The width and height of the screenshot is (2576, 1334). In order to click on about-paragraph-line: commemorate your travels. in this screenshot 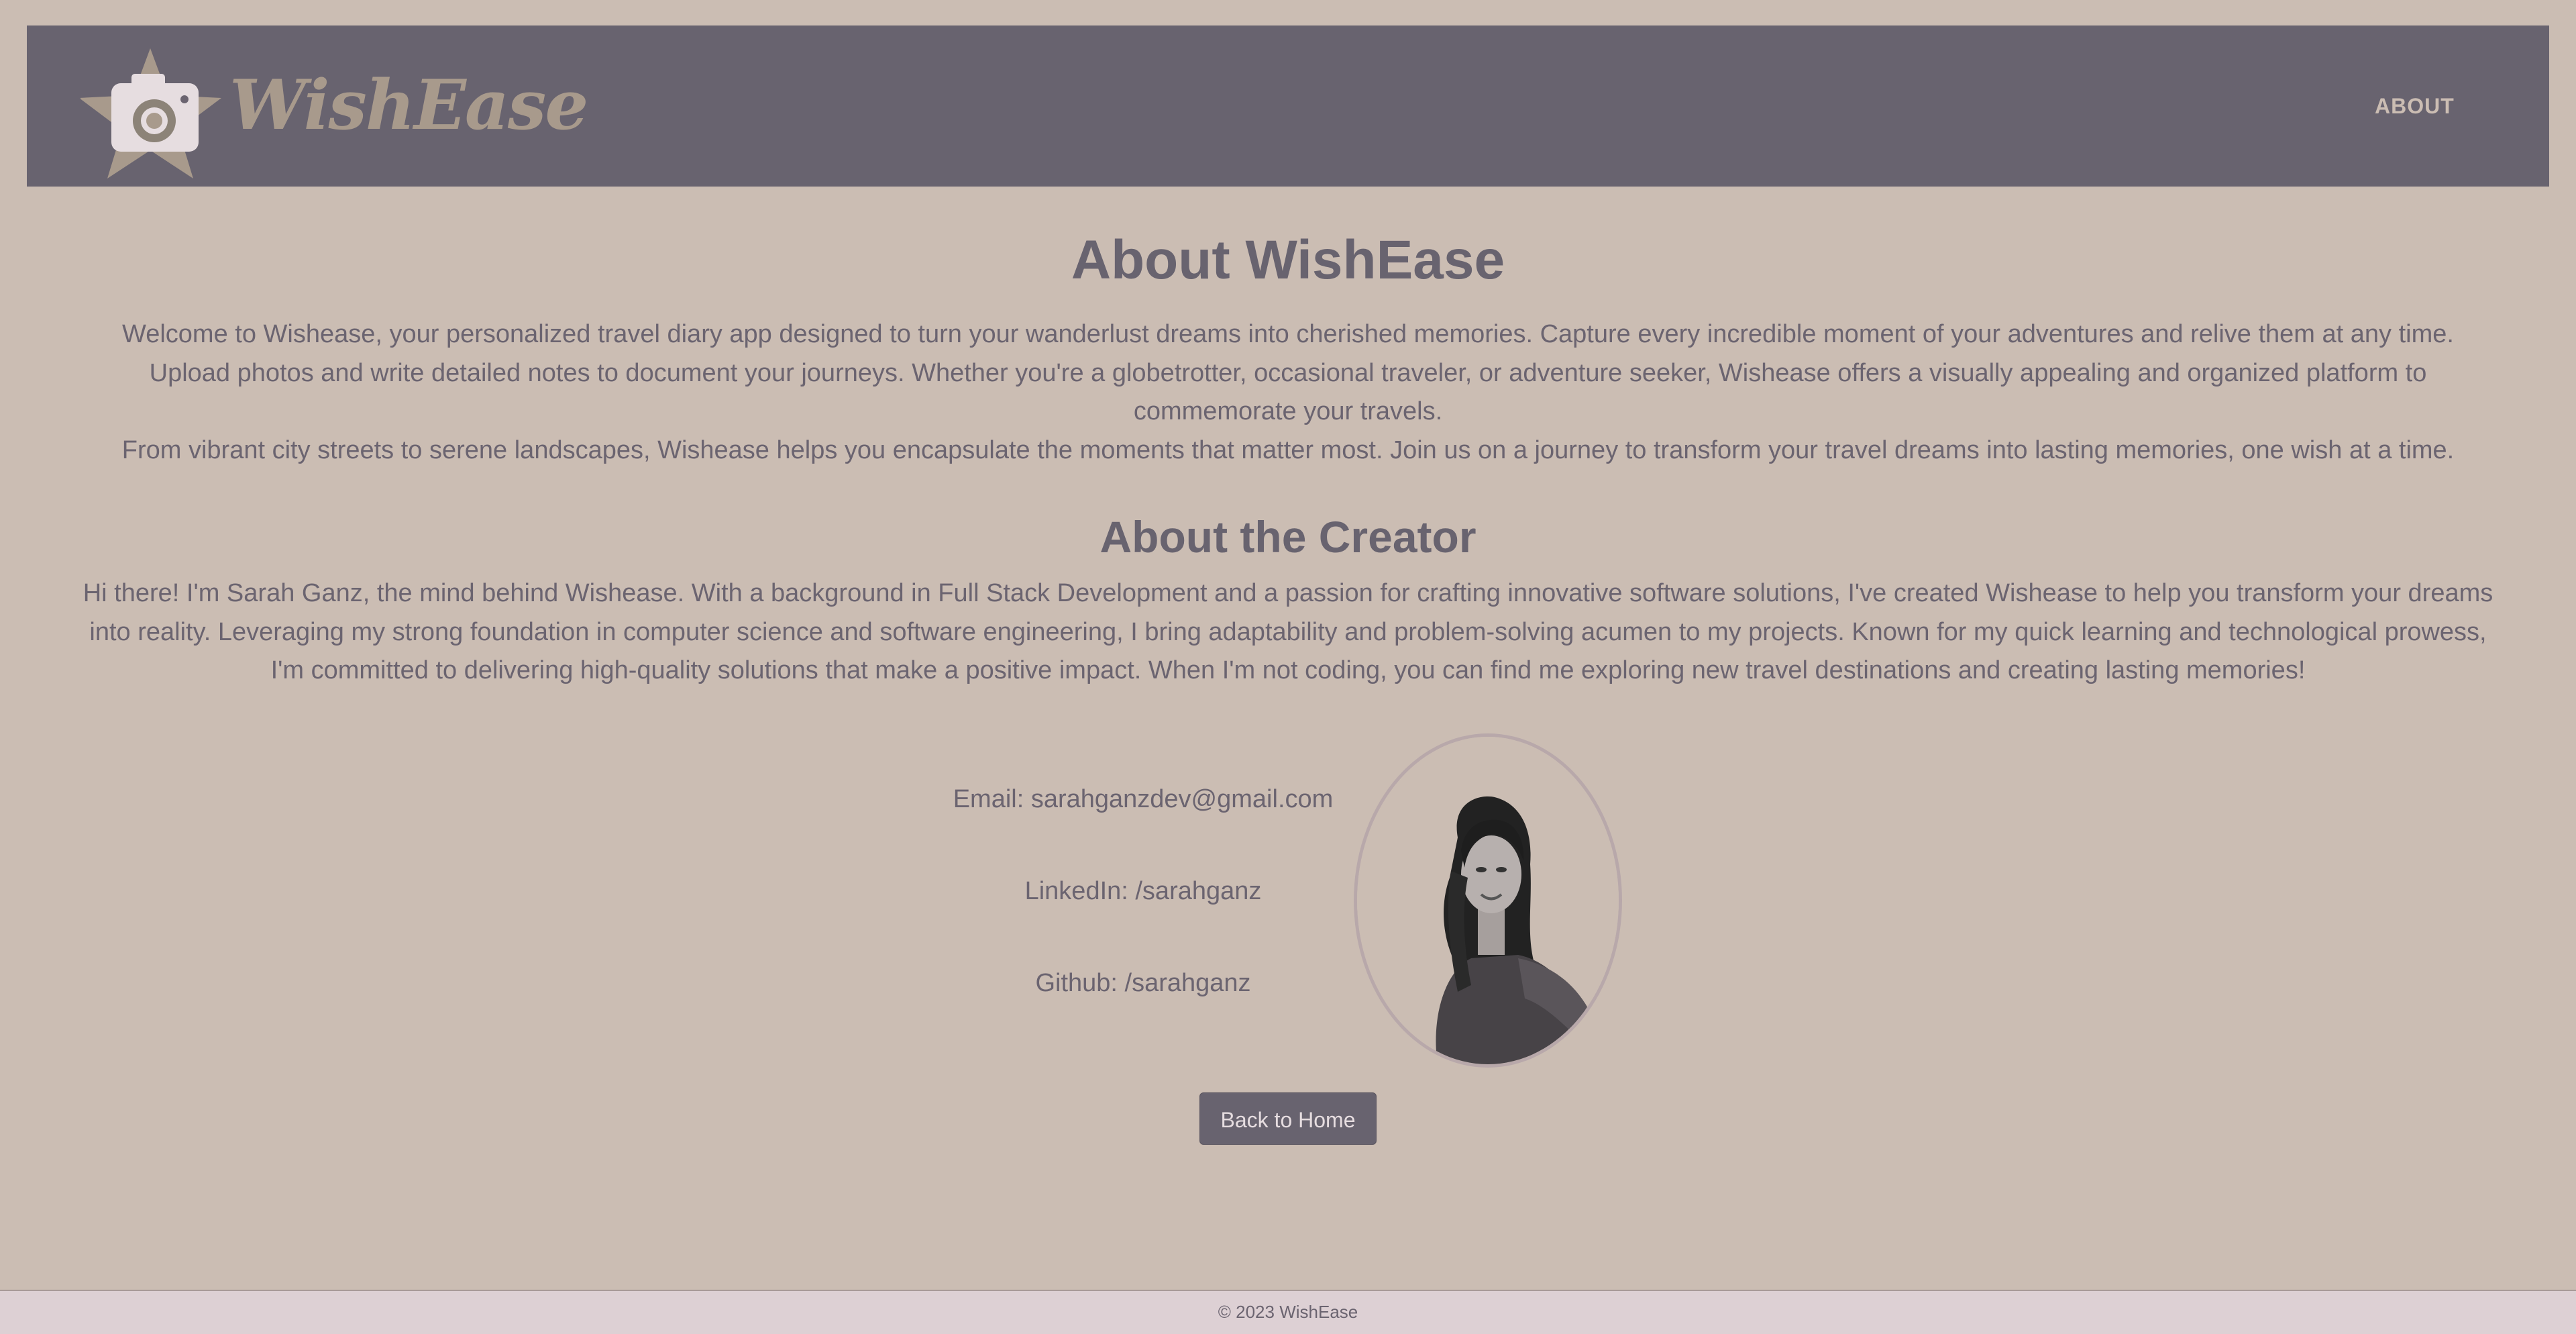, I will do `click(1288, 411)`.